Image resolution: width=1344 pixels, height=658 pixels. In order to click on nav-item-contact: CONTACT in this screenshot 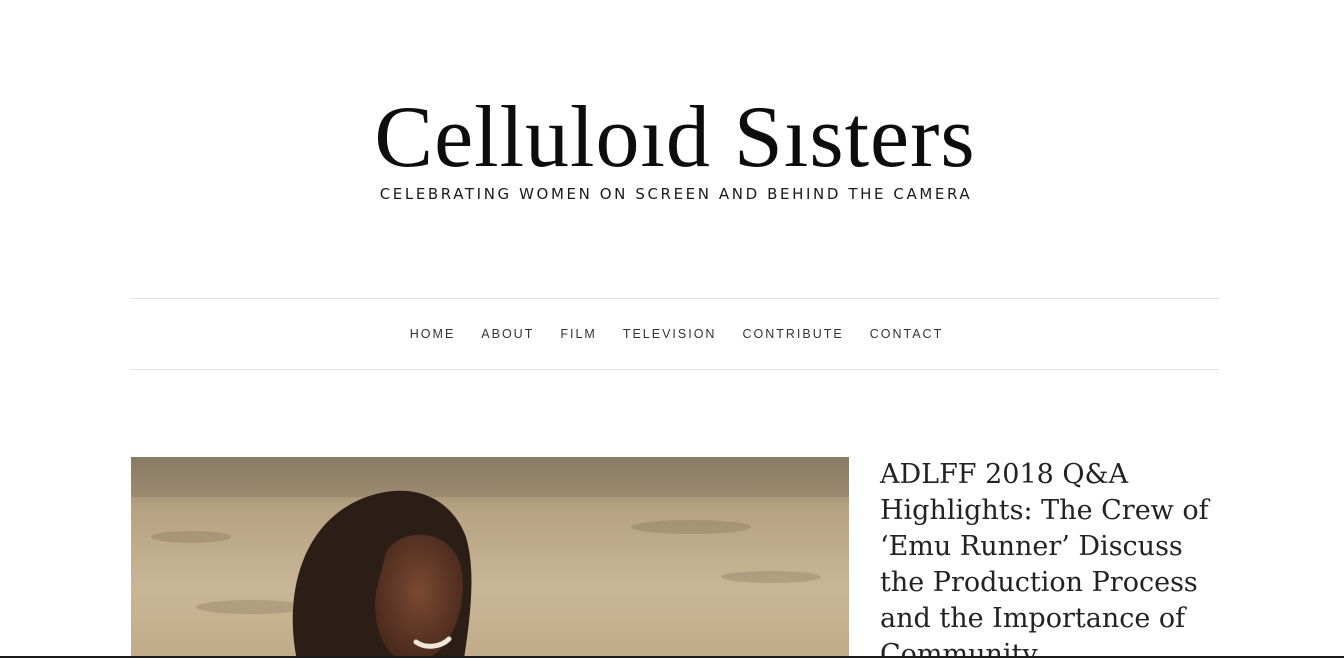, I will do `click(907, 334)`.